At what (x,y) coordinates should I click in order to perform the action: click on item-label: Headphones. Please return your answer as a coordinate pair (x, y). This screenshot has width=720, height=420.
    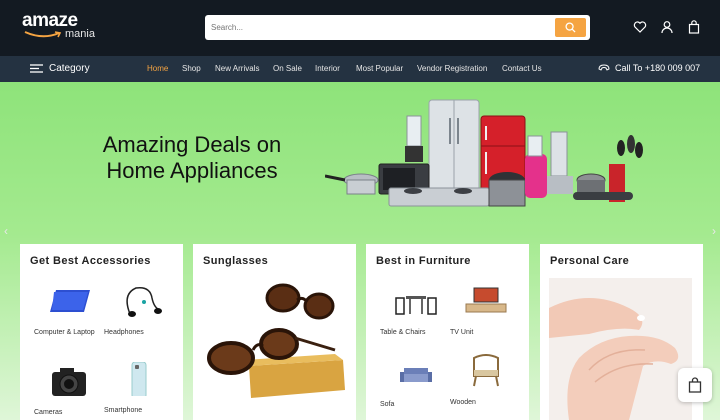
    Looking at the image, I should click on (124, 332).